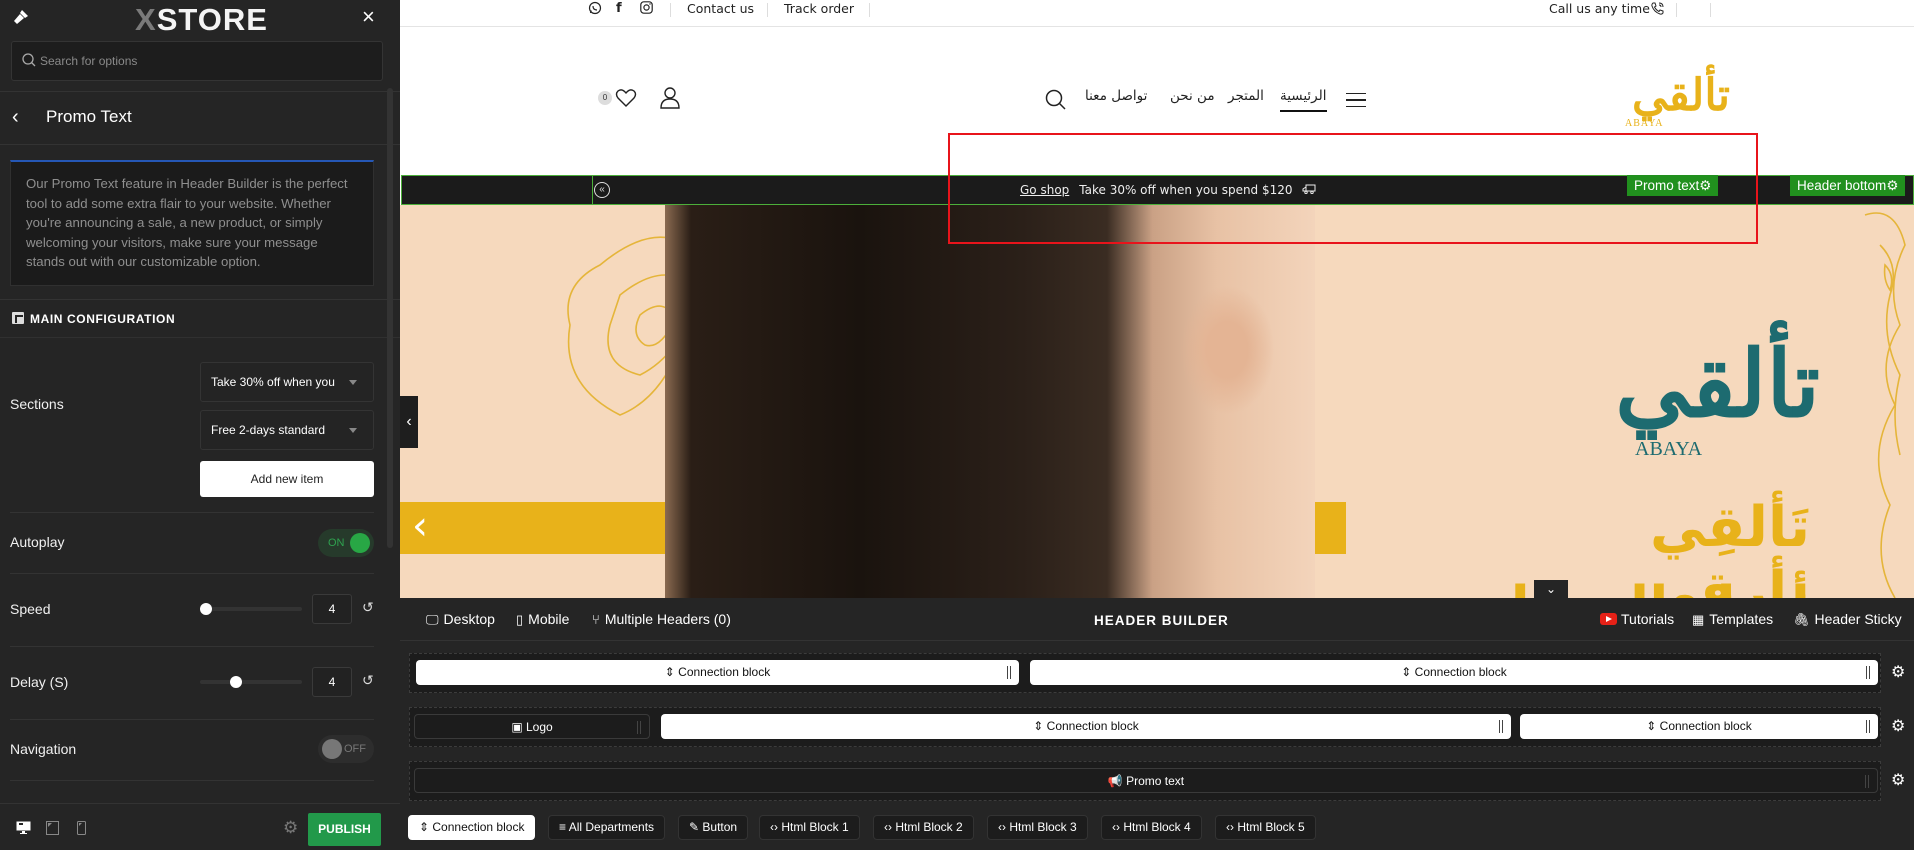 The image size is (1914, 850). What do you see at coordinates (1116, 96) in the screenshot?
I see `nav-item-contact: تواصل معنا` at bounding box center [1116, 96].